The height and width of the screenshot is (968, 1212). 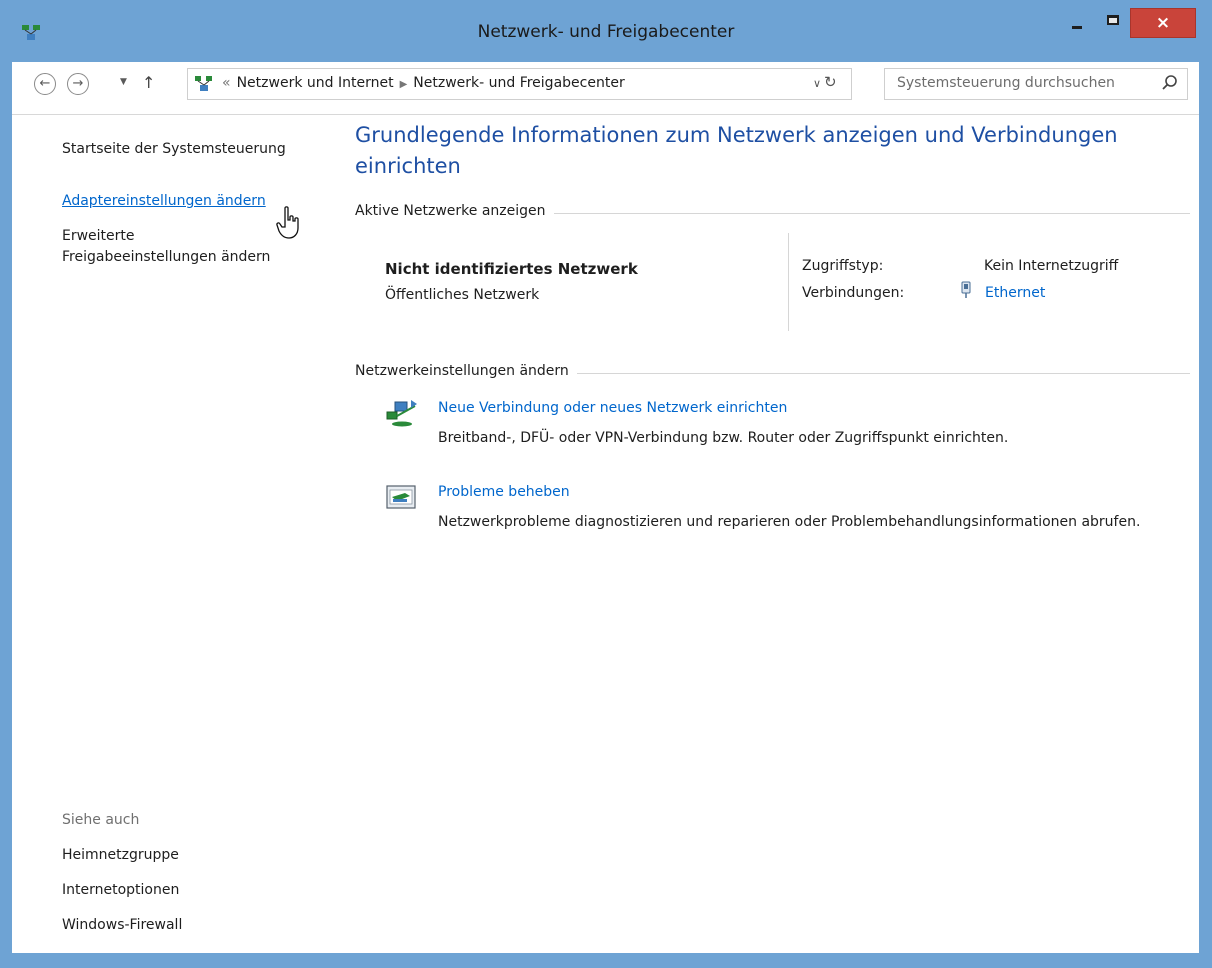 I want to click on minimize-button, so click(x=1076, y=23).